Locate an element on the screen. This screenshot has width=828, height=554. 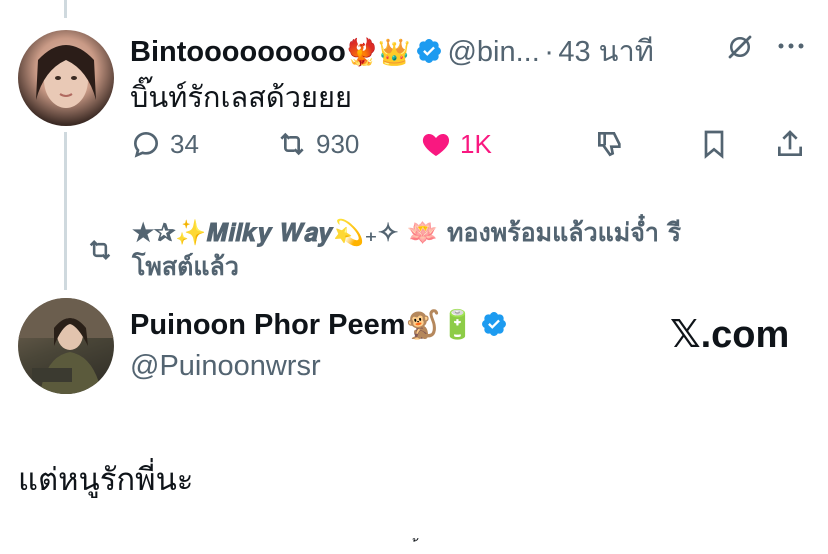
avatar-puinoon is located at coordinates (66, 346).